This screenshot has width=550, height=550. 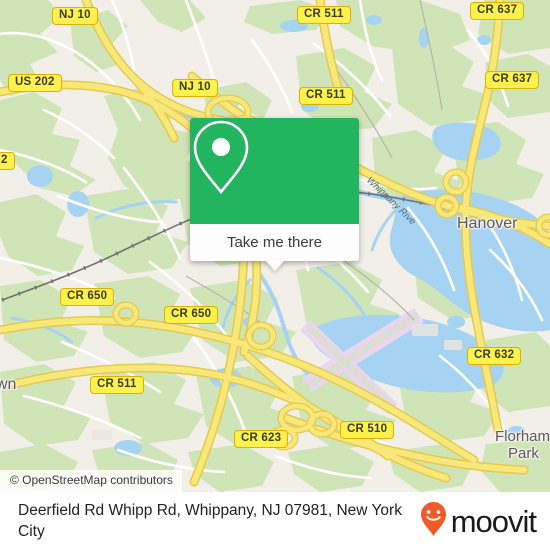 What do you see at coordinates (523, 453) in the screenshot?
I see `place-label-park: Park` at bounding box center [523, 453].